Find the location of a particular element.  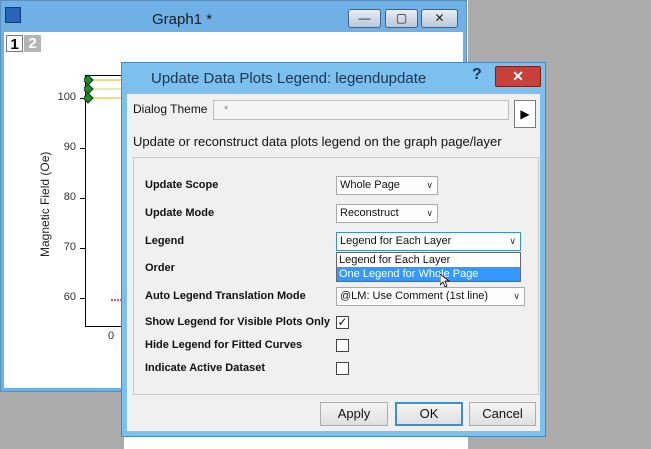

legend-label: Legend is located at coordinates (165, 241).